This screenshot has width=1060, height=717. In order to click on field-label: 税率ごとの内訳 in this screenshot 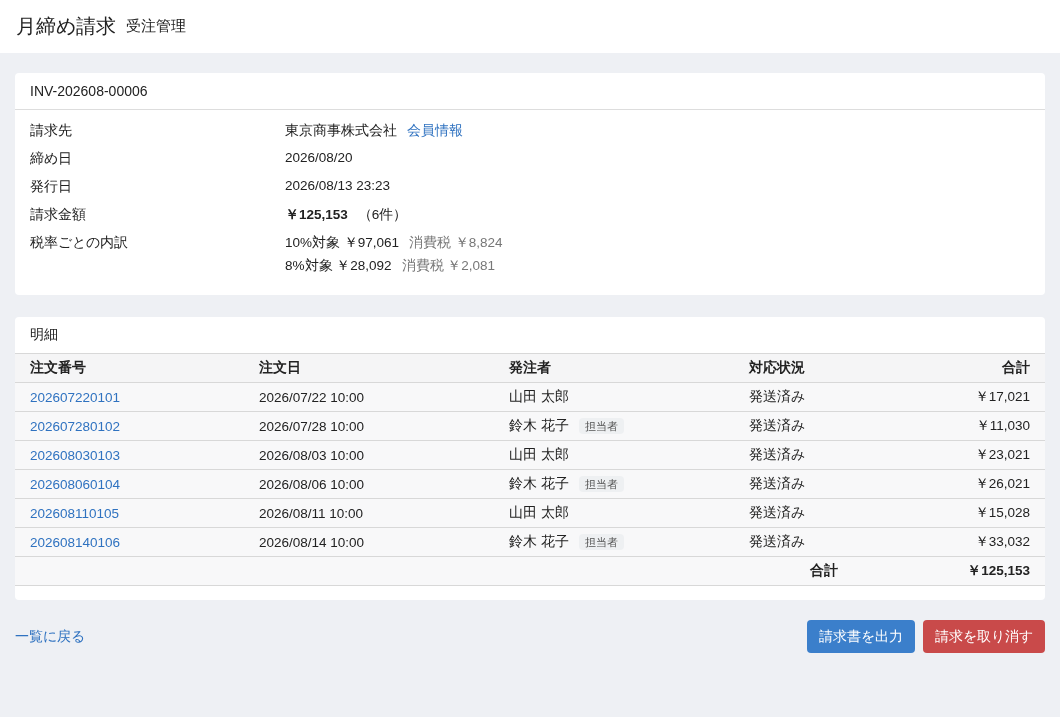, I will do `click(79, 243)`.